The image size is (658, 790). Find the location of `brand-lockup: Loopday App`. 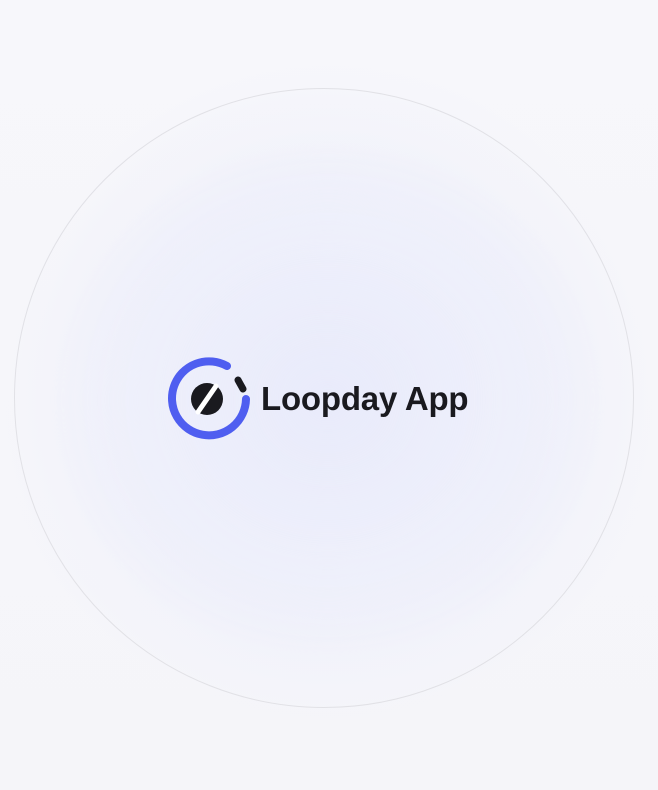

brand-lockup: Loopday App is located at coordinates (317, 399).